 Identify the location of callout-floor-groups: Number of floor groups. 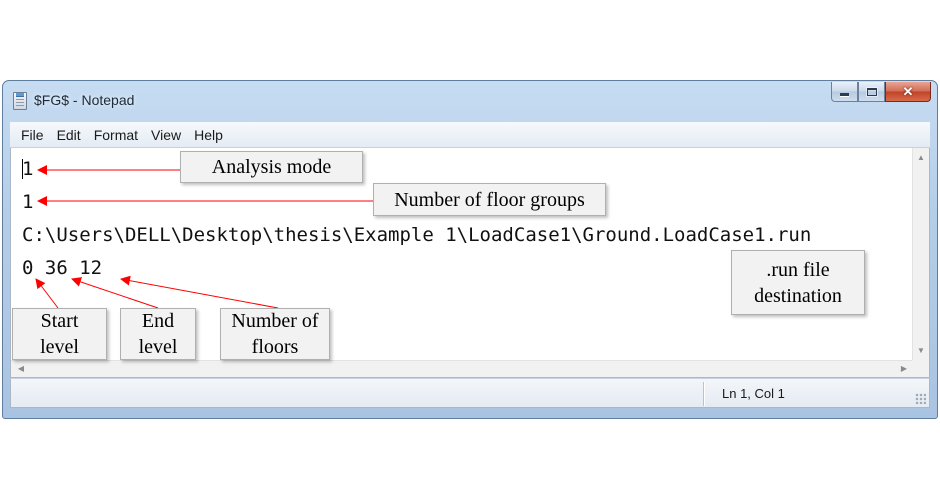
(489, 199).